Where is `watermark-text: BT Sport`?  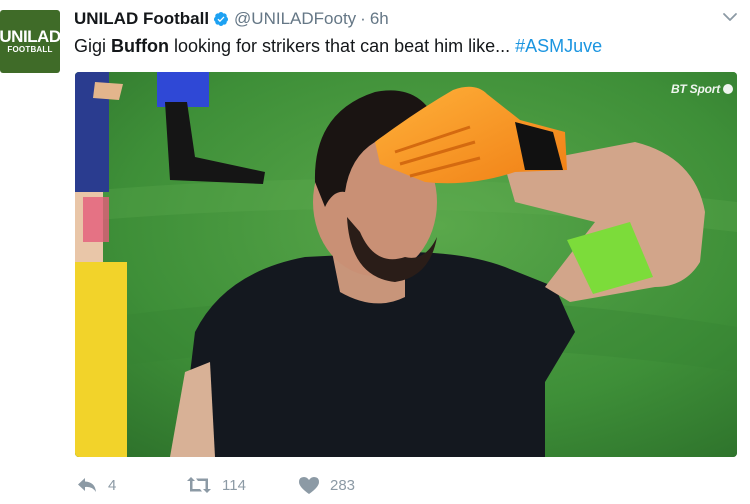
watermark-text: BT Sport is located at coordinates (695, 89).